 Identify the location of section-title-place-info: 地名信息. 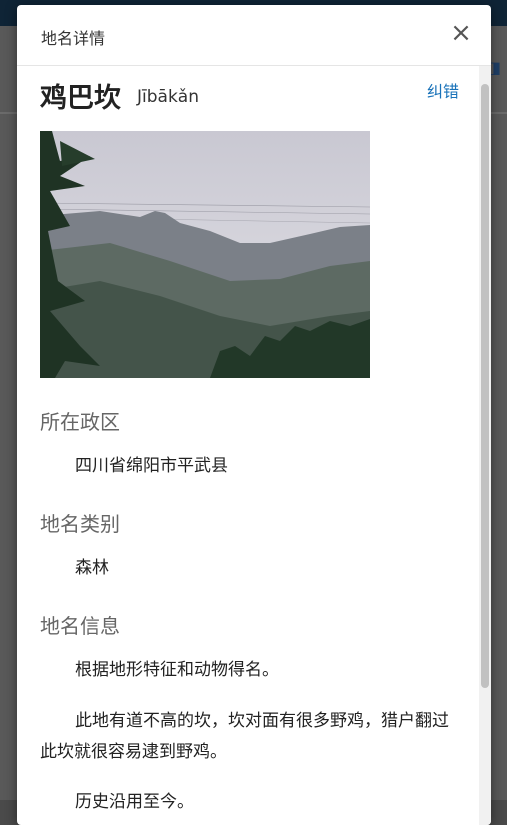
(80, 626).